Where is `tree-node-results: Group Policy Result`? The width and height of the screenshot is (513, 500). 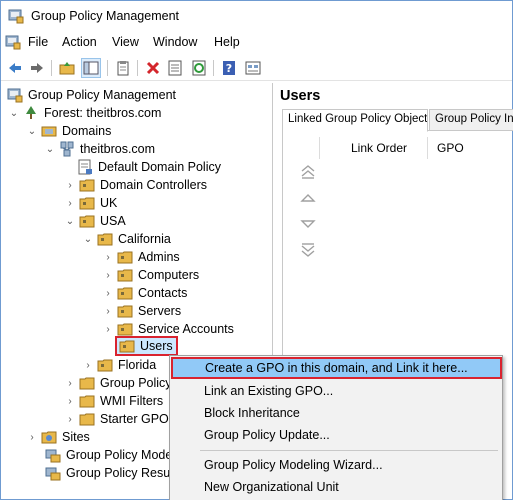
tree-node-results: Group Policy Result is located at coordinates (111, 473).